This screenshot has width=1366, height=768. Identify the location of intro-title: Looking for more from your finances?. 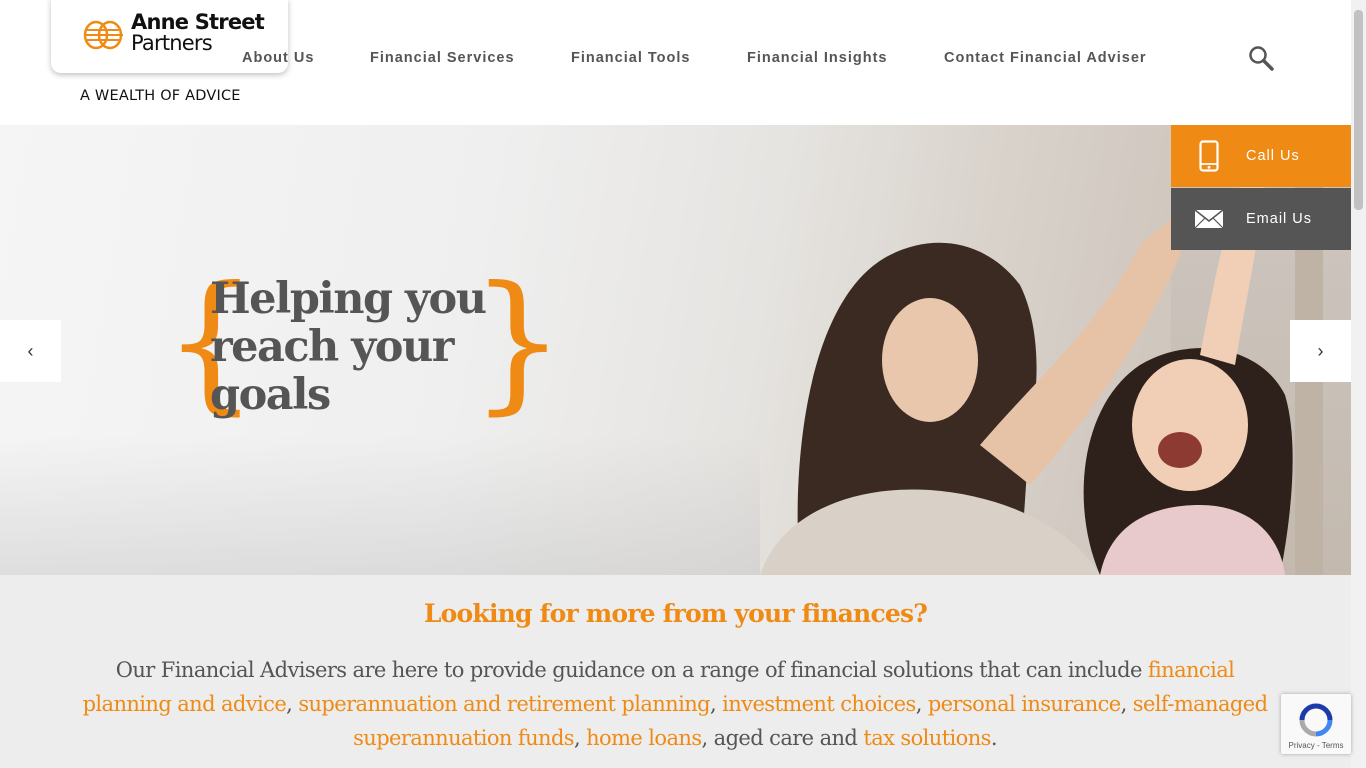
(675, 613).